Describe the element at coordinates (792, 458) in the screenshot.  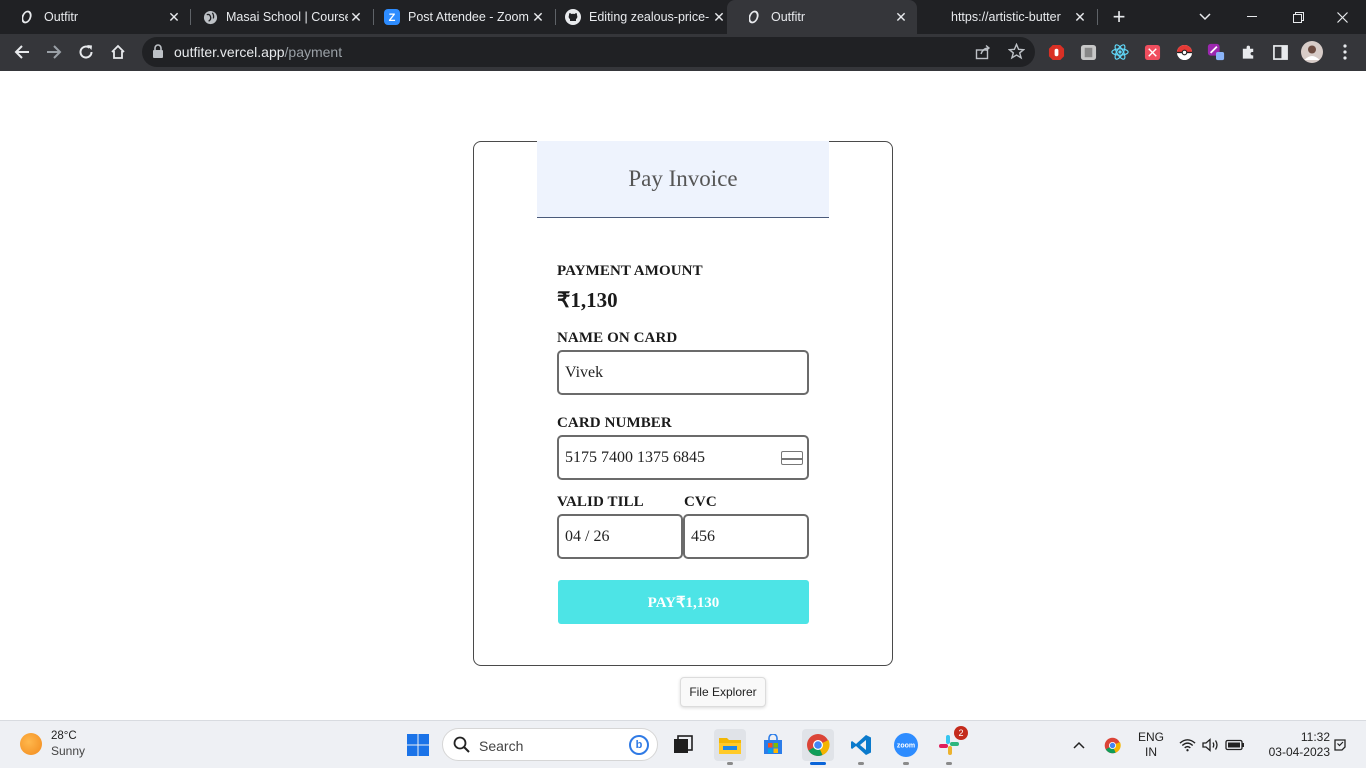
I see `credit-card-icon` at that location.